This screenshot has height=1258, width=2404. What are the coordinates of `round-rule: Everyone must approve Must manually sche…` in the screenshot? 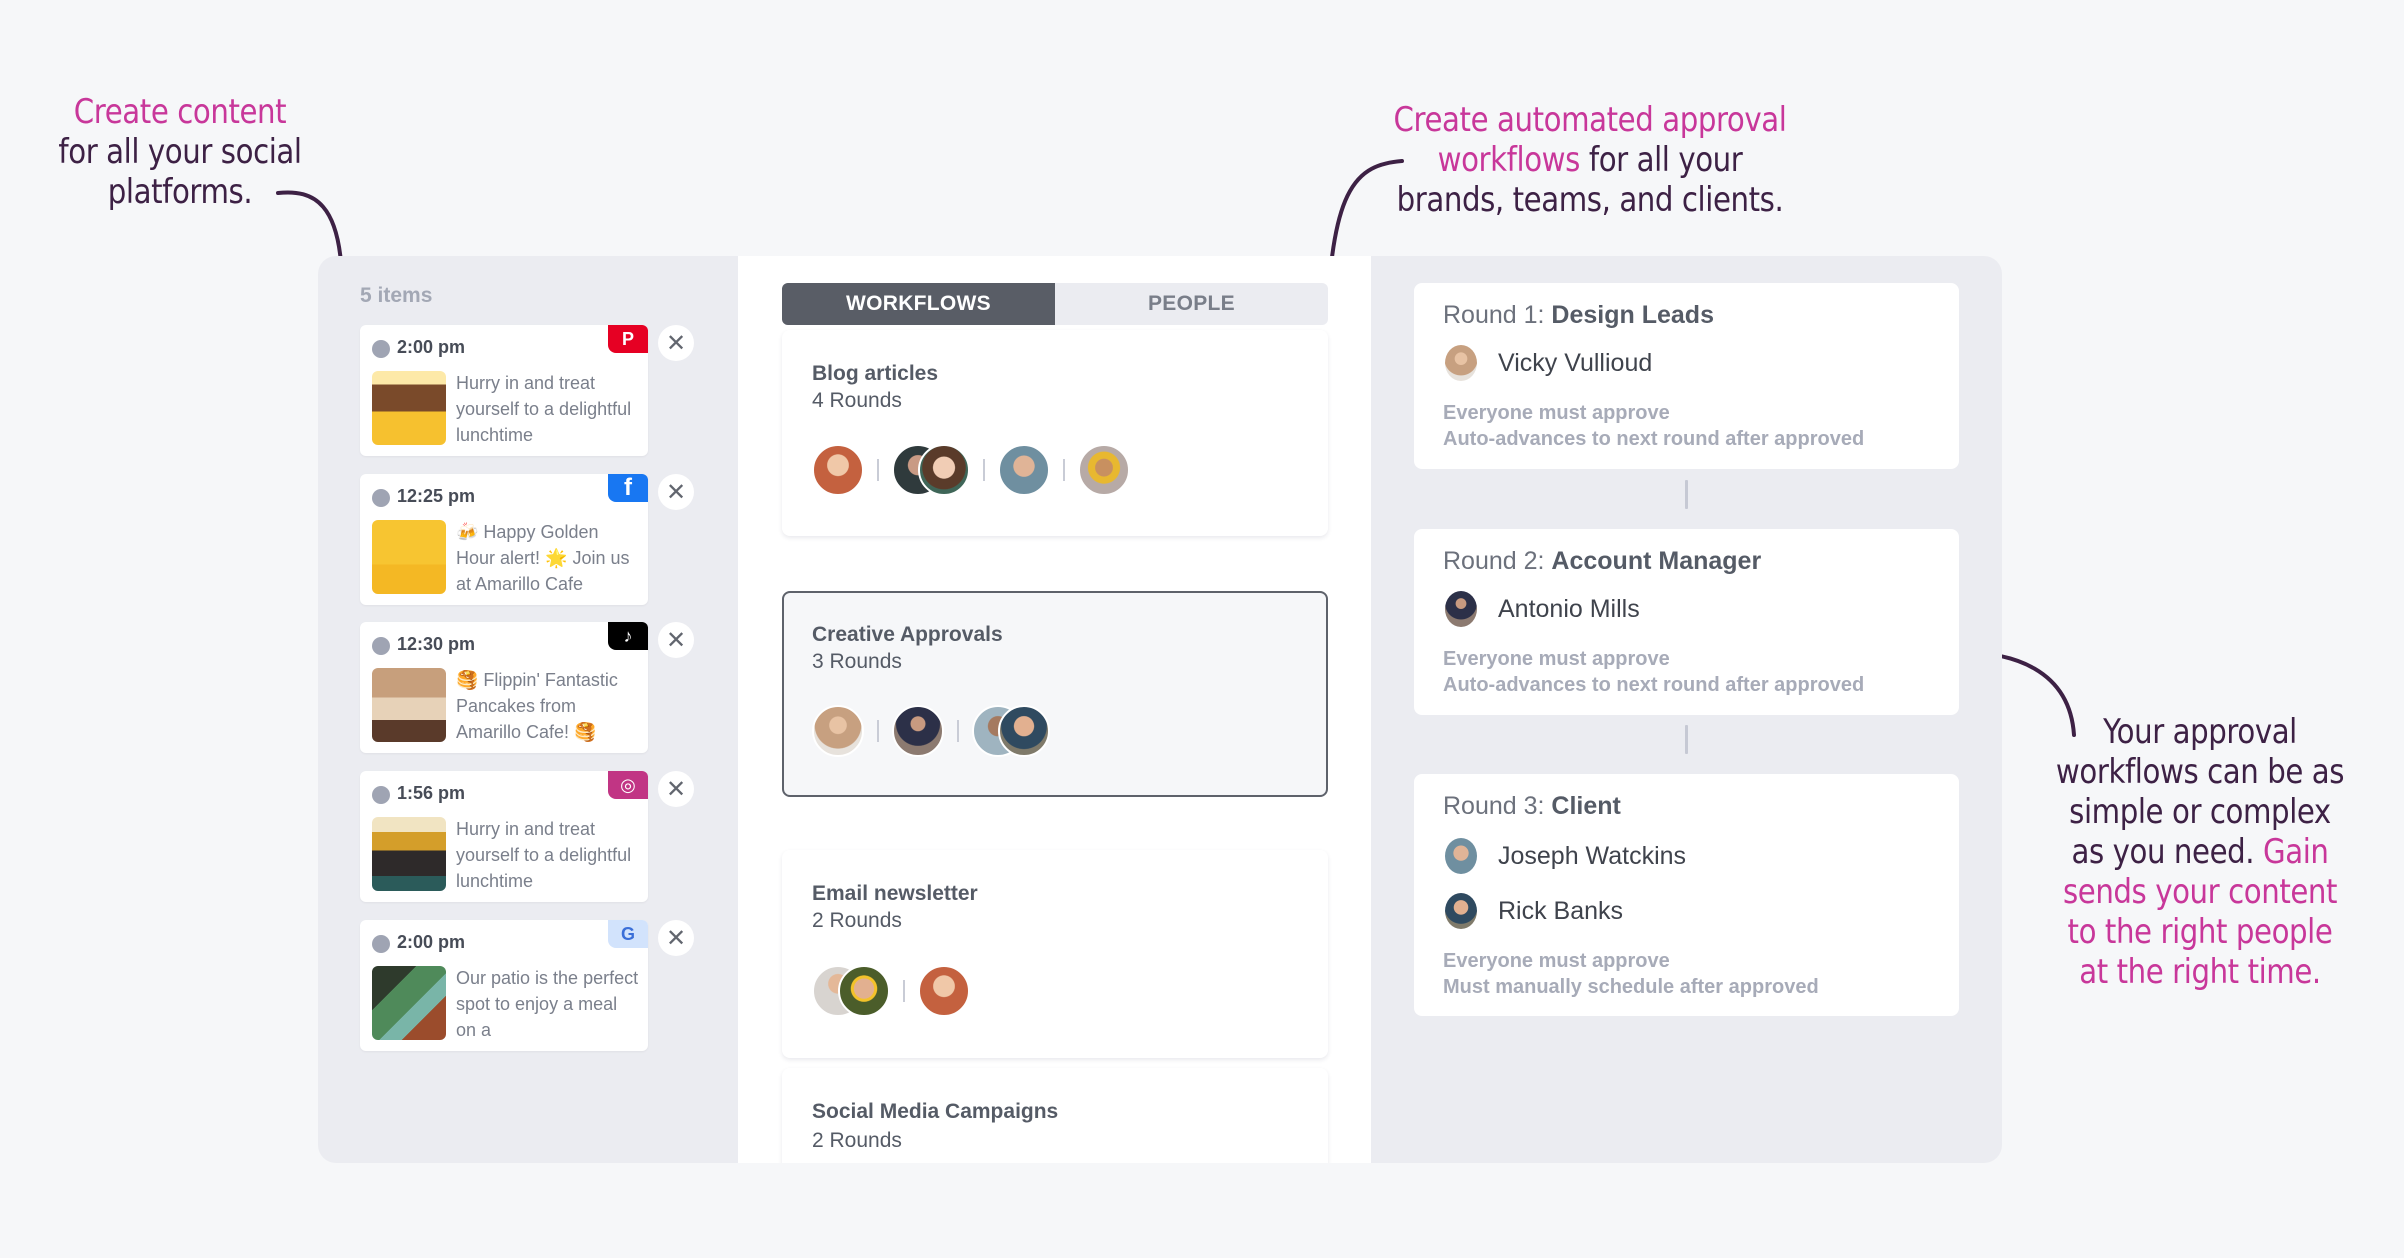 It's located at (1631, 974).